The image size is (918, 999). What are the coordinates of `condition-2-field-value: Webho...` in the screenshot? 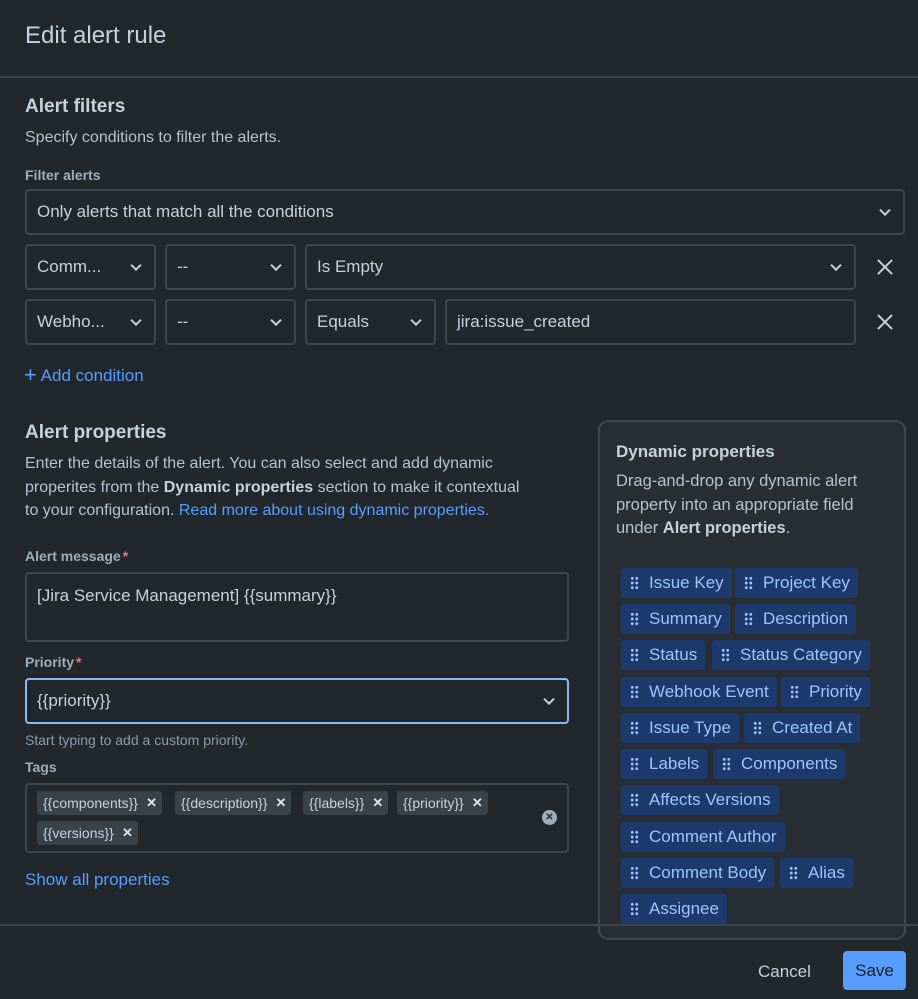 It's located at (71, 321).